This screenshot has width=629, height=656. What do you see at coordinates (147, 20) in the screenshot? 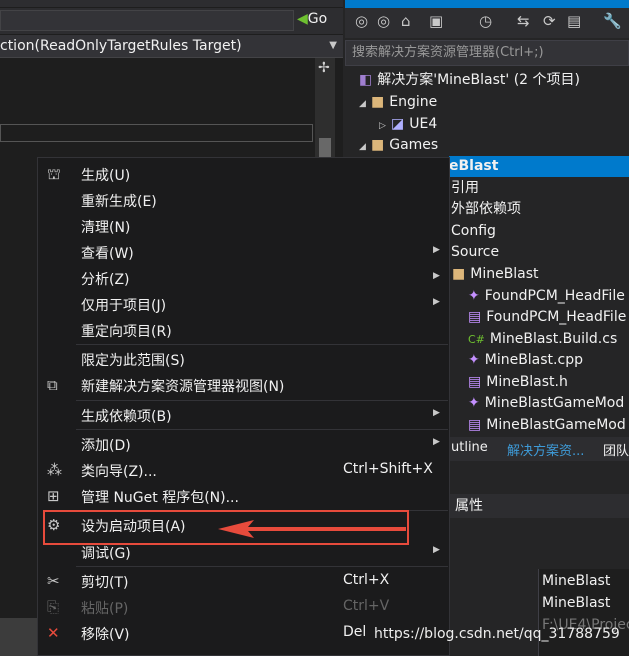
I see `navigate-combo` at bounding box center [147, 20].